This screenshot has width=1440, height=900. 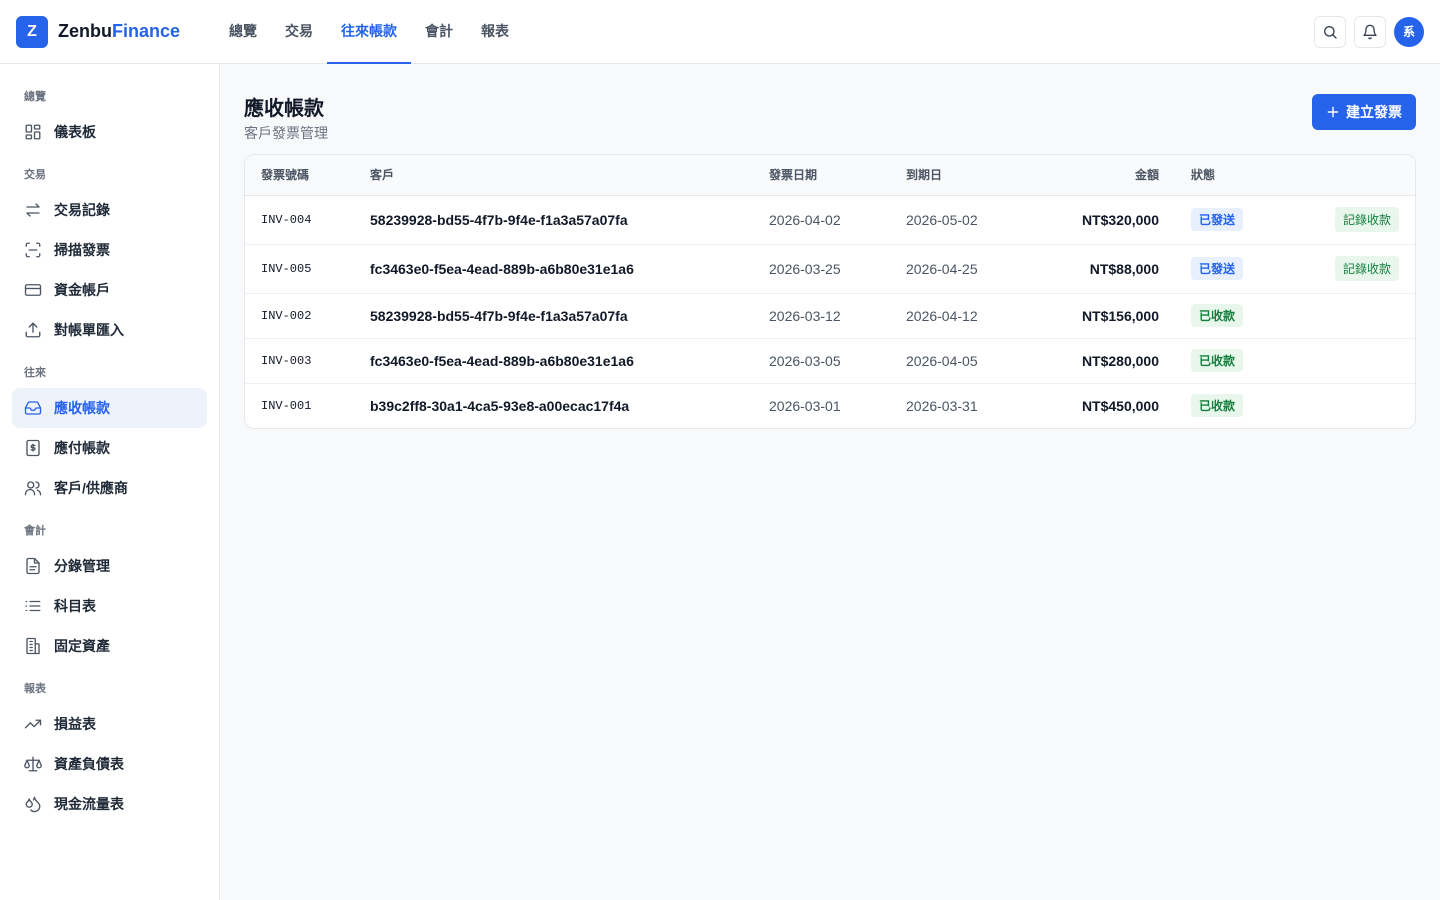 I want to click on top-actions: 系, so click(x=1369, y=31).